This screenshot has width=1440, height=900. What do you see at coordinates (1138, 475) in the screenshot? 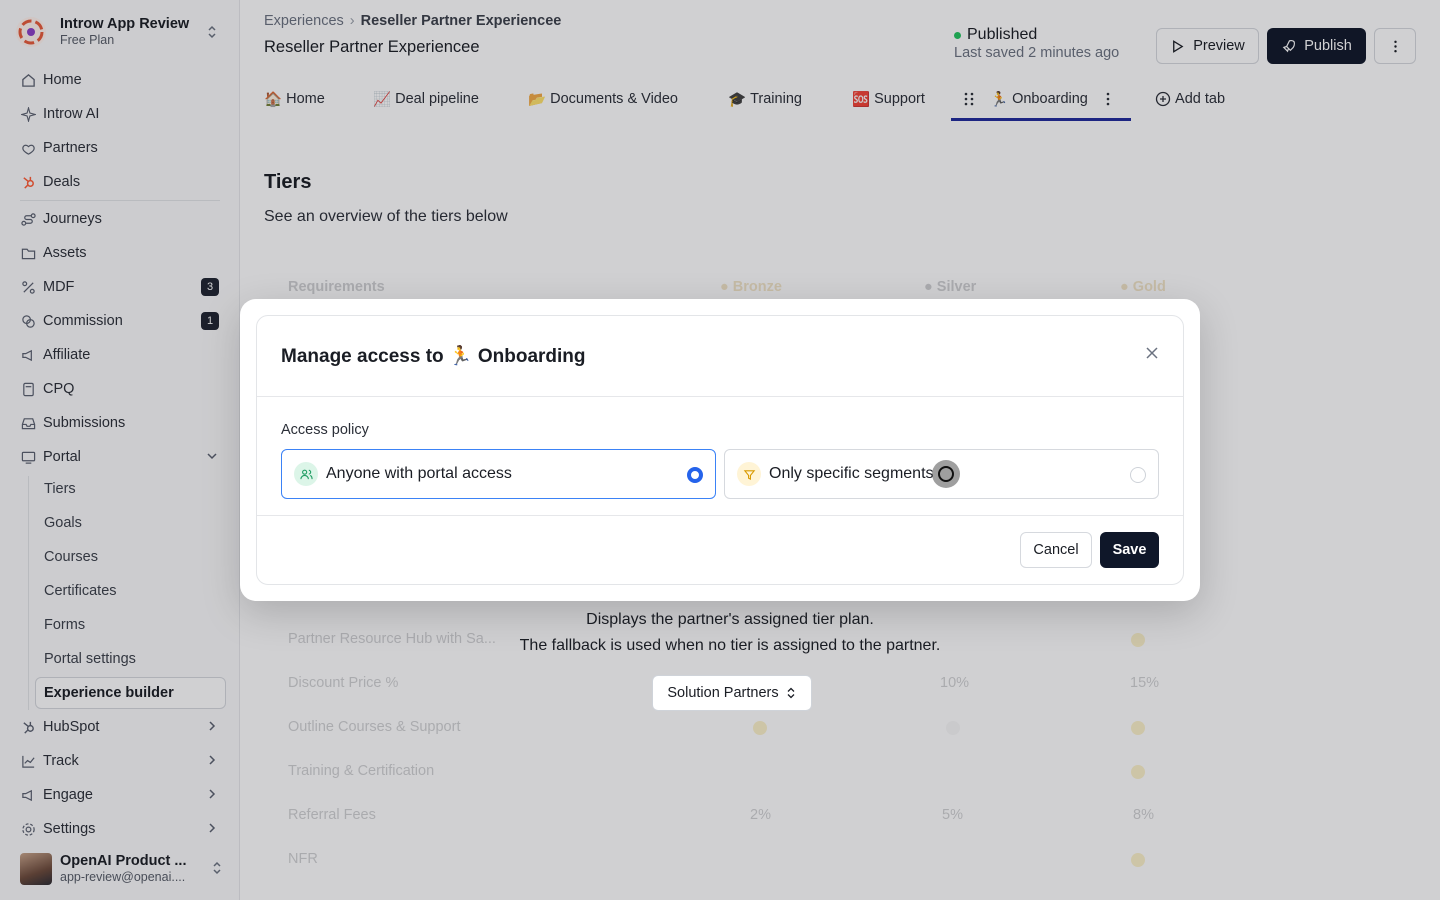
I see `radio-unselected` at bounding box center [1138, 475].